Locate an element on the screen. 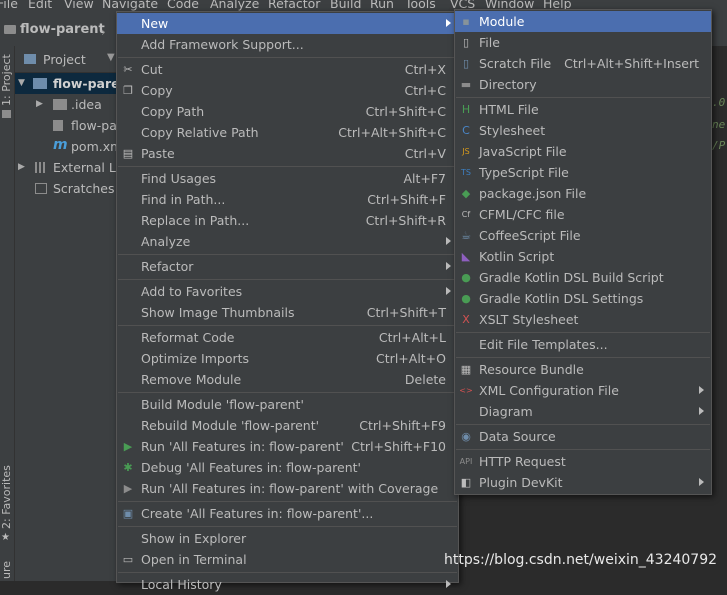 This screenshot has height=595, width=727. menu-item-label: Gradle Kotlin DSL Settings is located at coordinates (561, 298).